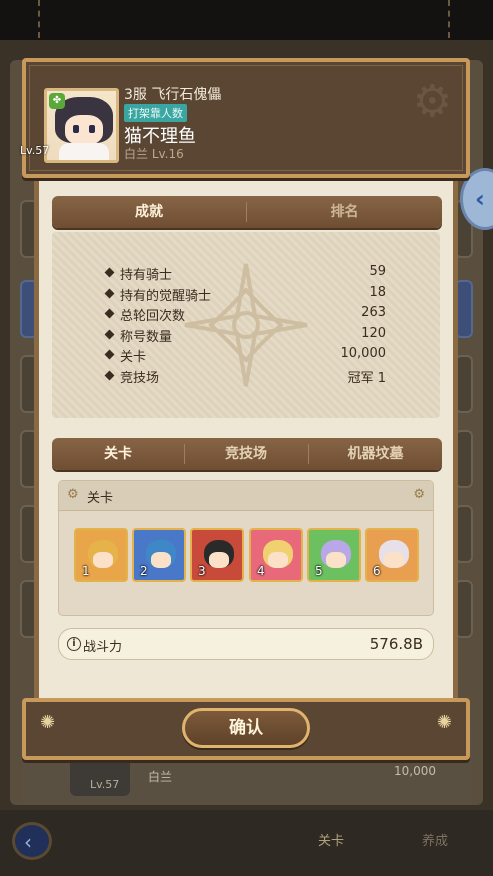  I want to click on avatar-level: Lv.57, so click(35, 150).